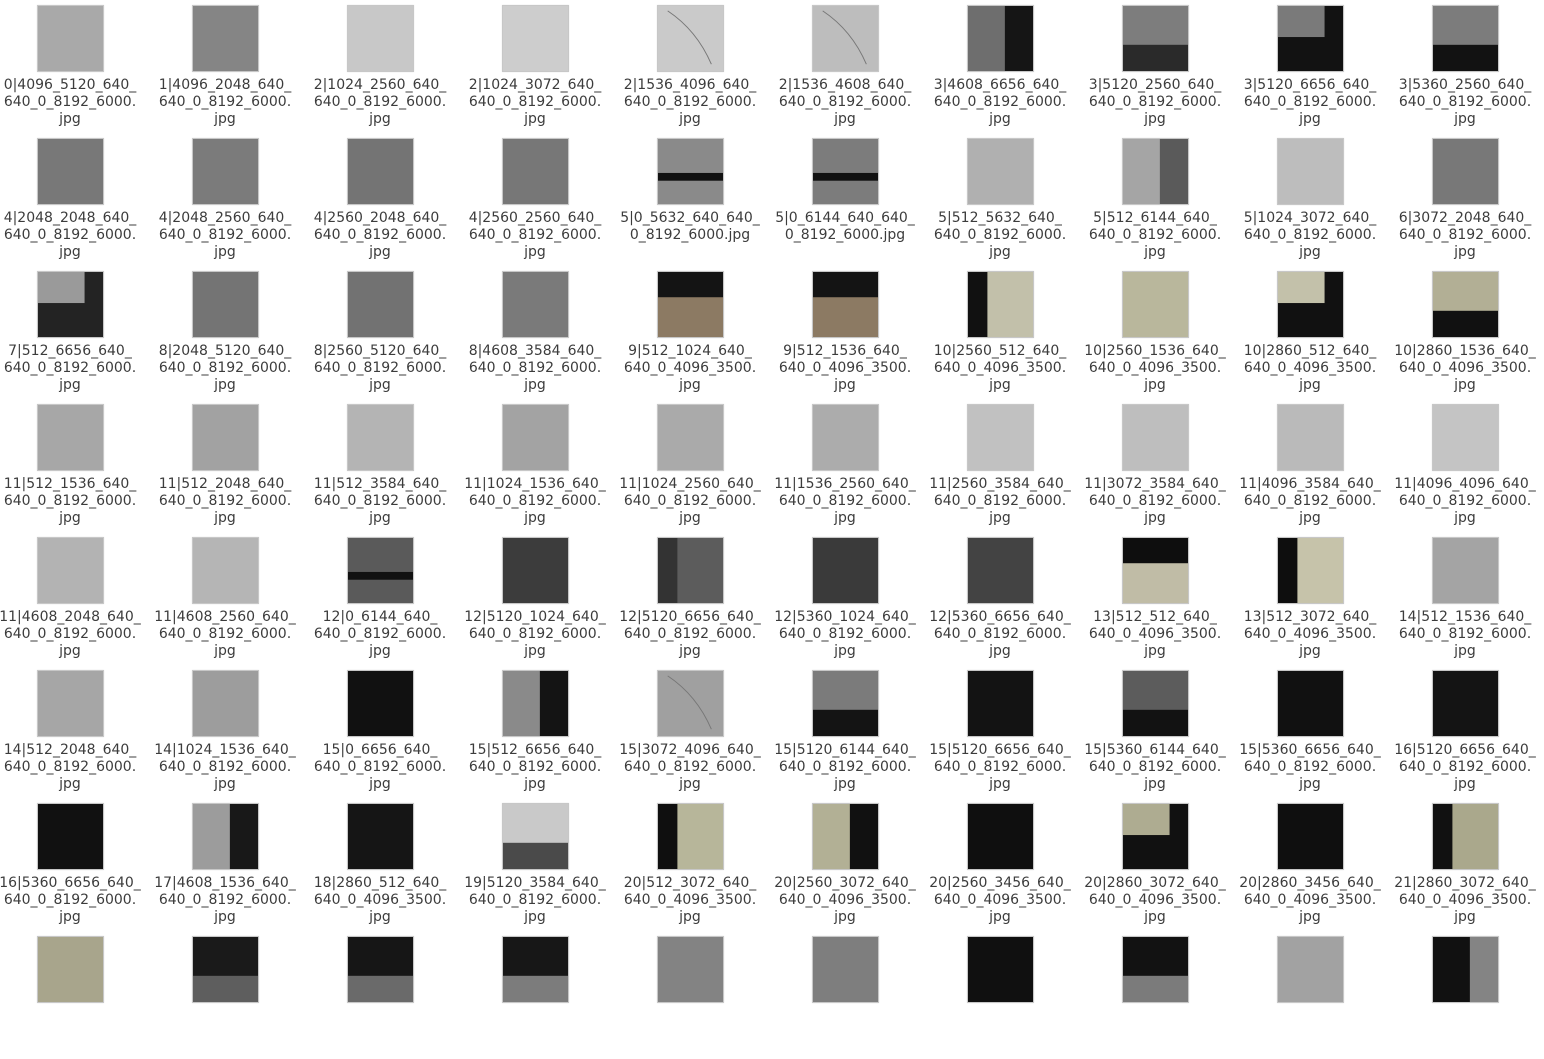  I want to click on file-item: 5|0_6144_640_640_ 0_8192_6000.jpg, so click(845, 197).